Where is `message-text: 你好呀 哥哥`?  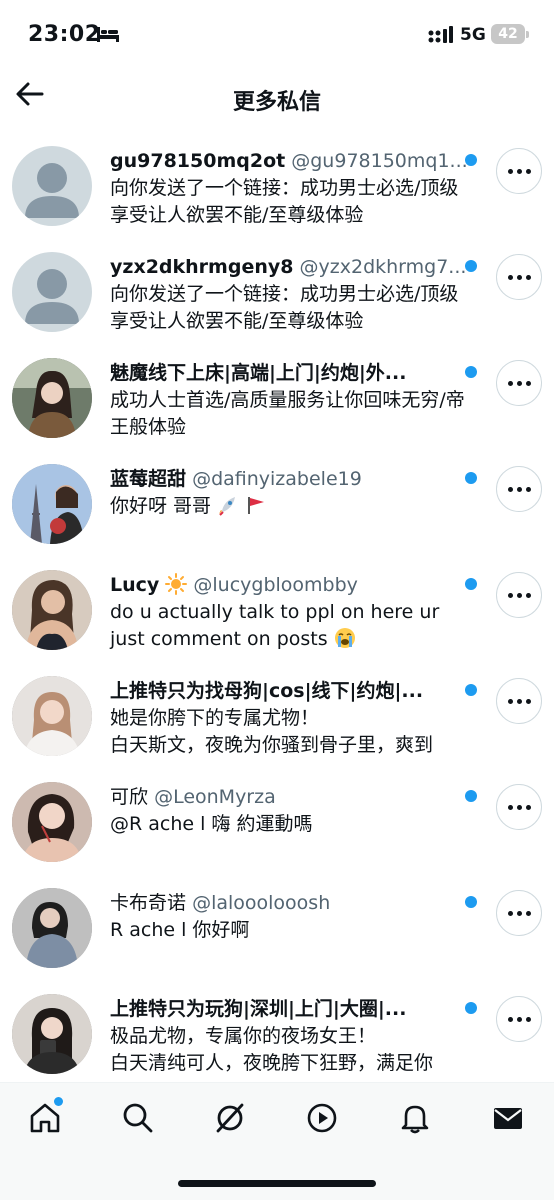 message-text: 你好呀 哥哥 is located at coordinates (161, 506).